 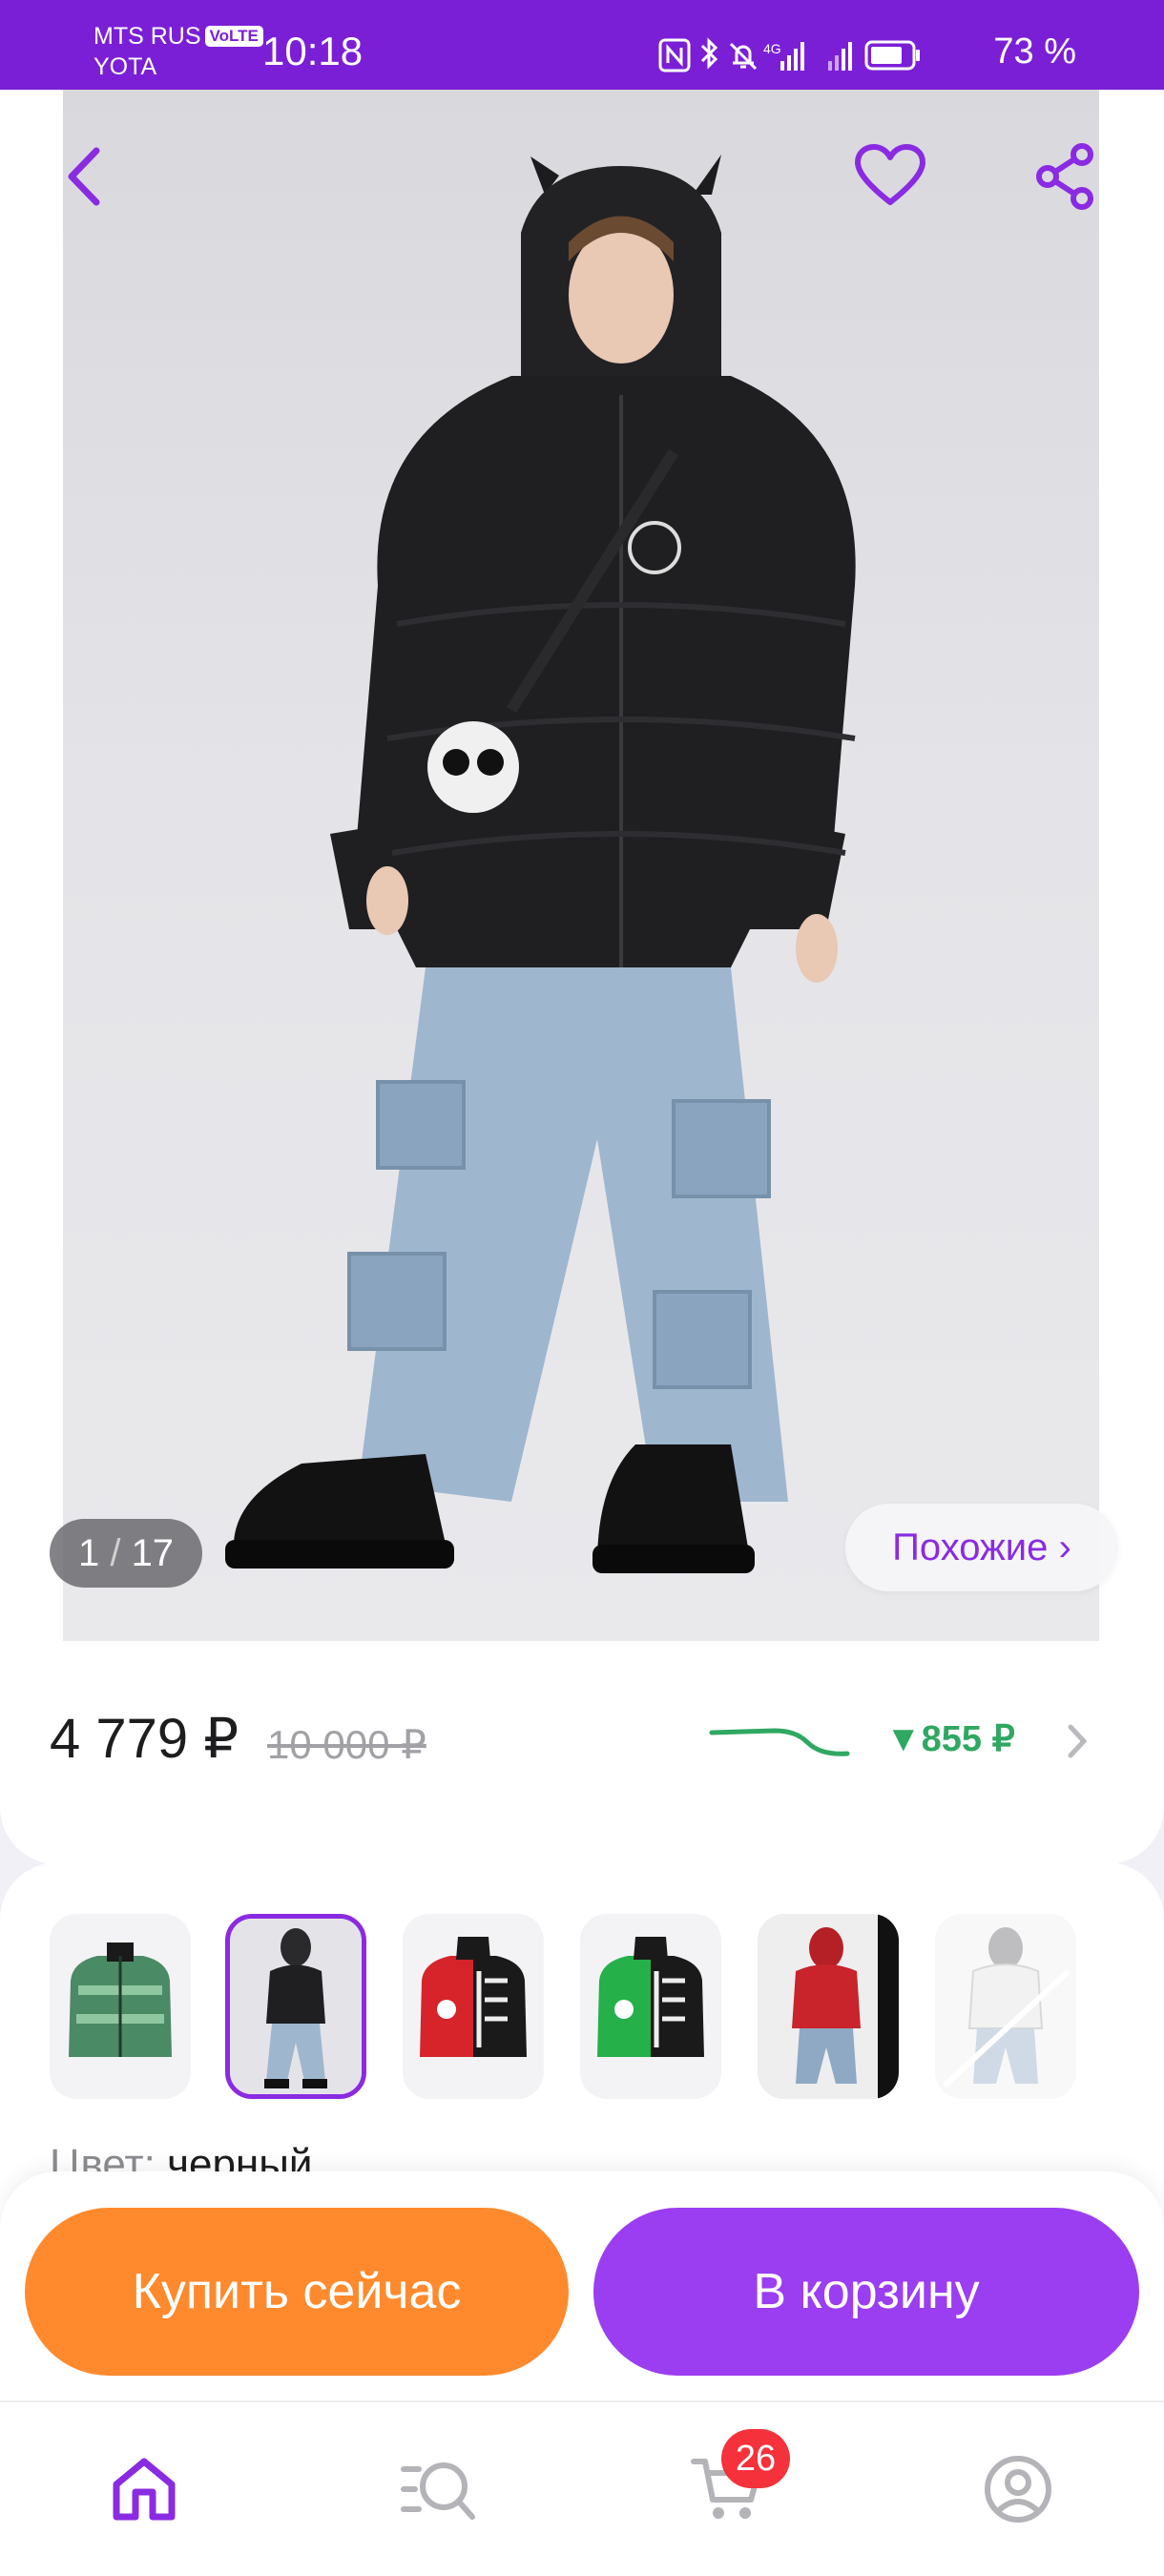 What do you see at coordinates (145, 1739) in the screenshot?
I see `current-price: 4 779 ₽` at bounding box center [145, 1739].